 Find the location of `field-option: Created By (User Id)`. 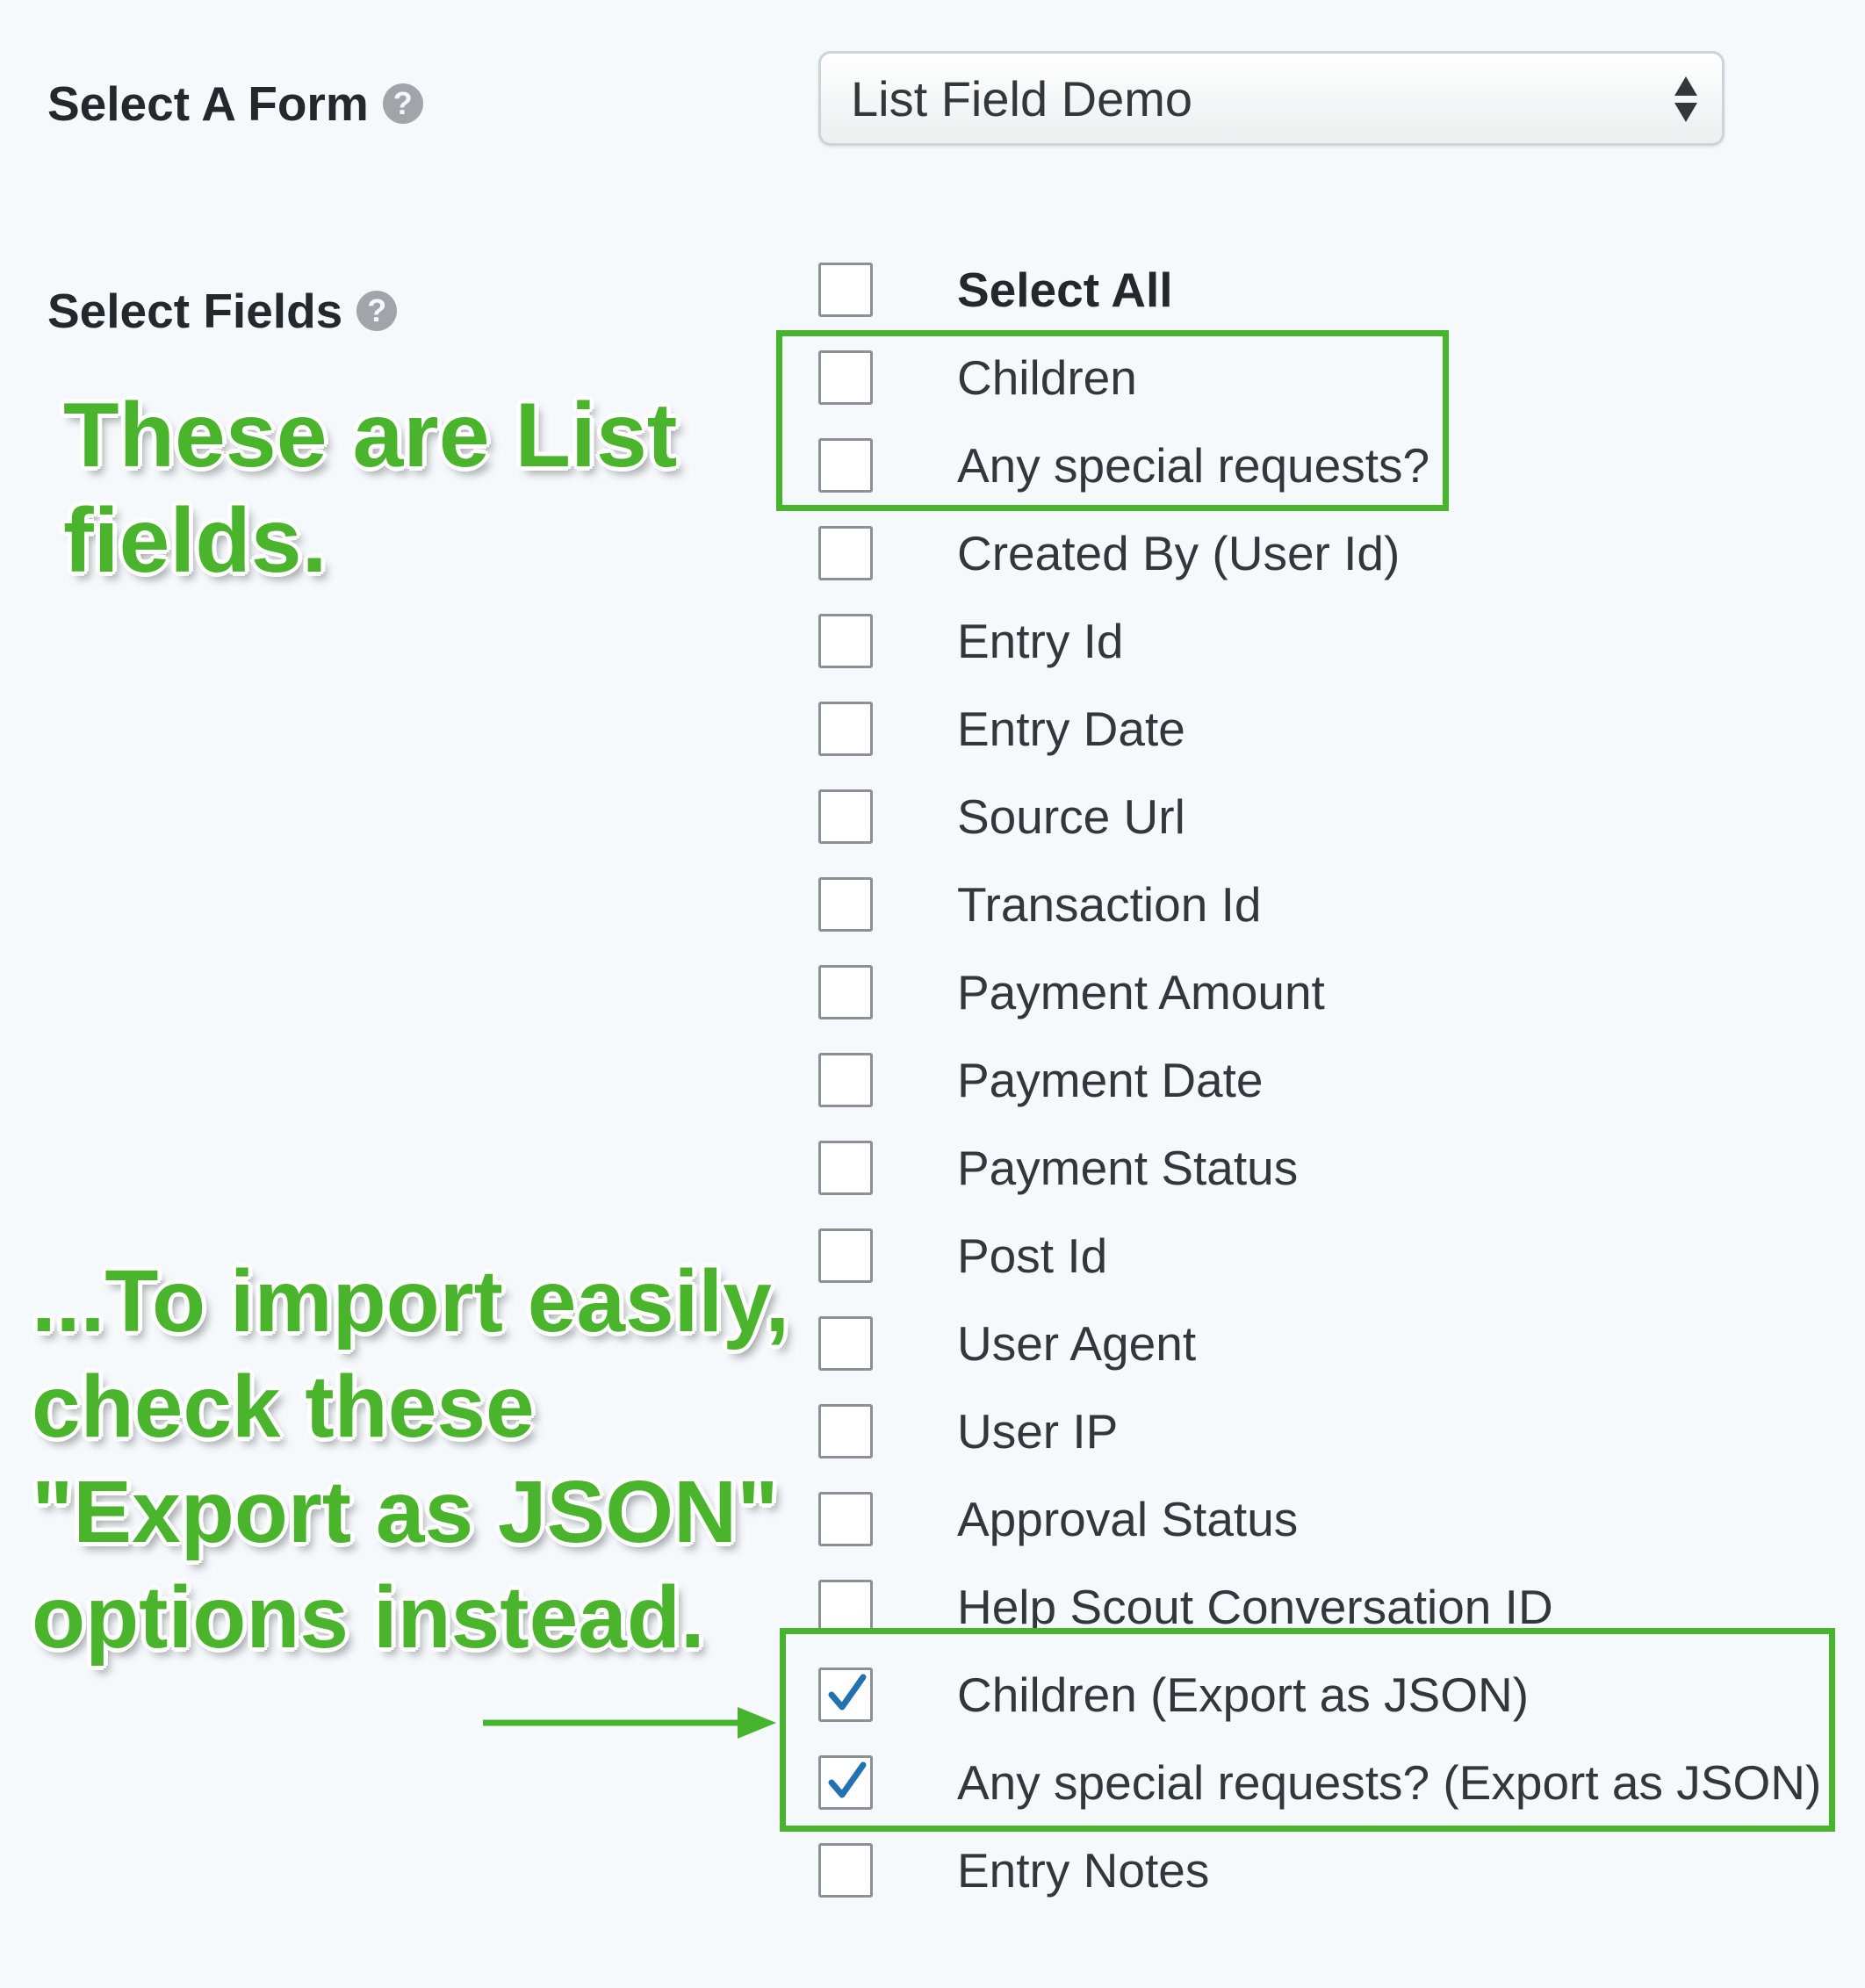

field-option: Created By (User Id) is located at coordinates (1109, 553).